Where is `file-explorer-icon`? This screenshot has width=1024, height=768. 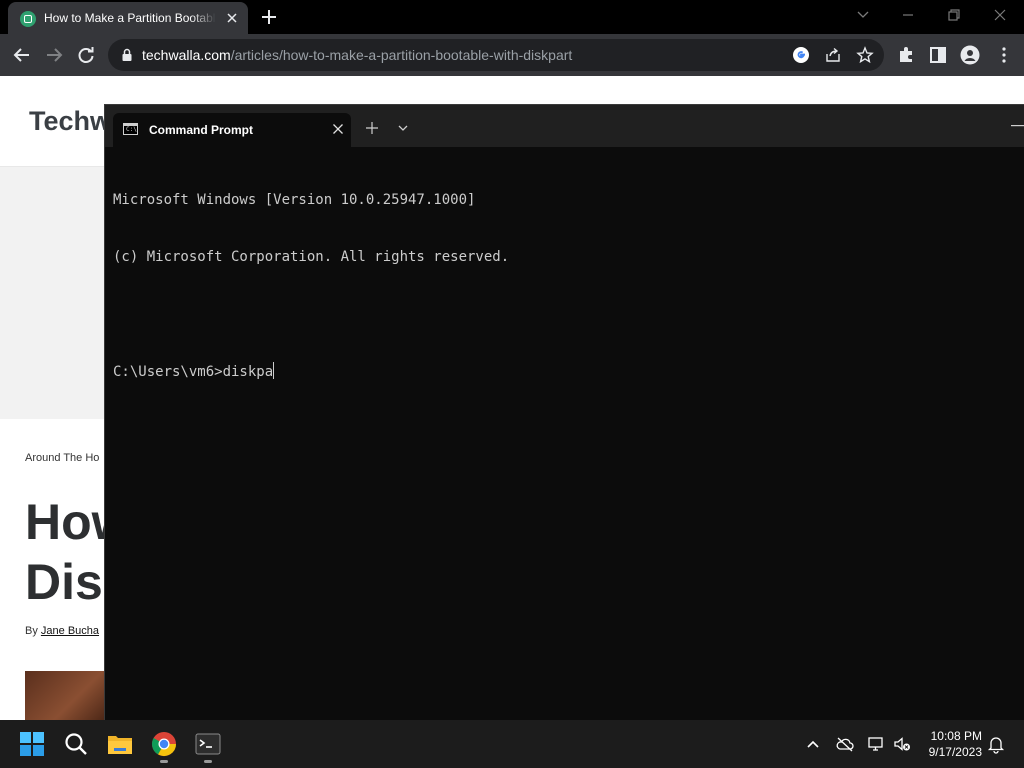
file-explorer-icon is located at coordinates (120, 744).